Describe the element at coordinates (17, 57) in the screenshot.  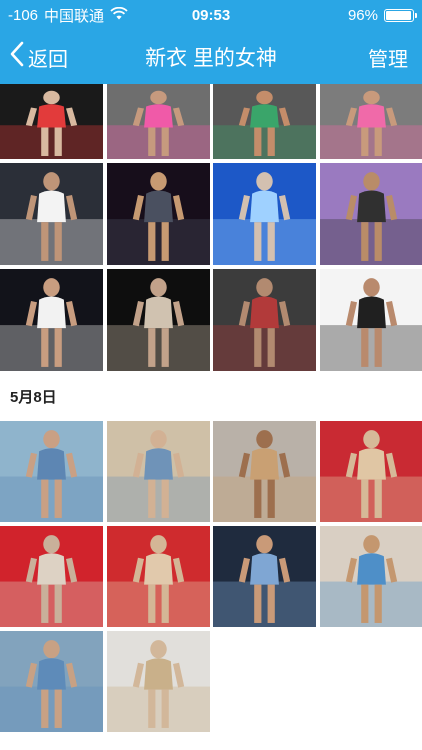
I see `chevron-left-icon` at that location.